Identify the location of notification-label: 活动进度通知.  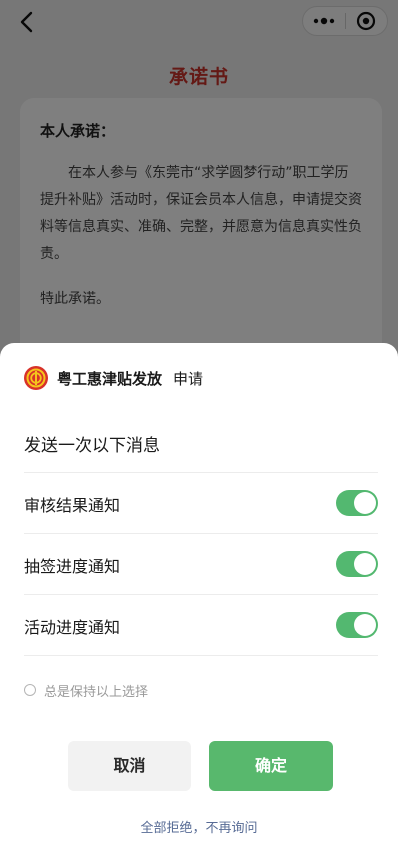
(72, 627).